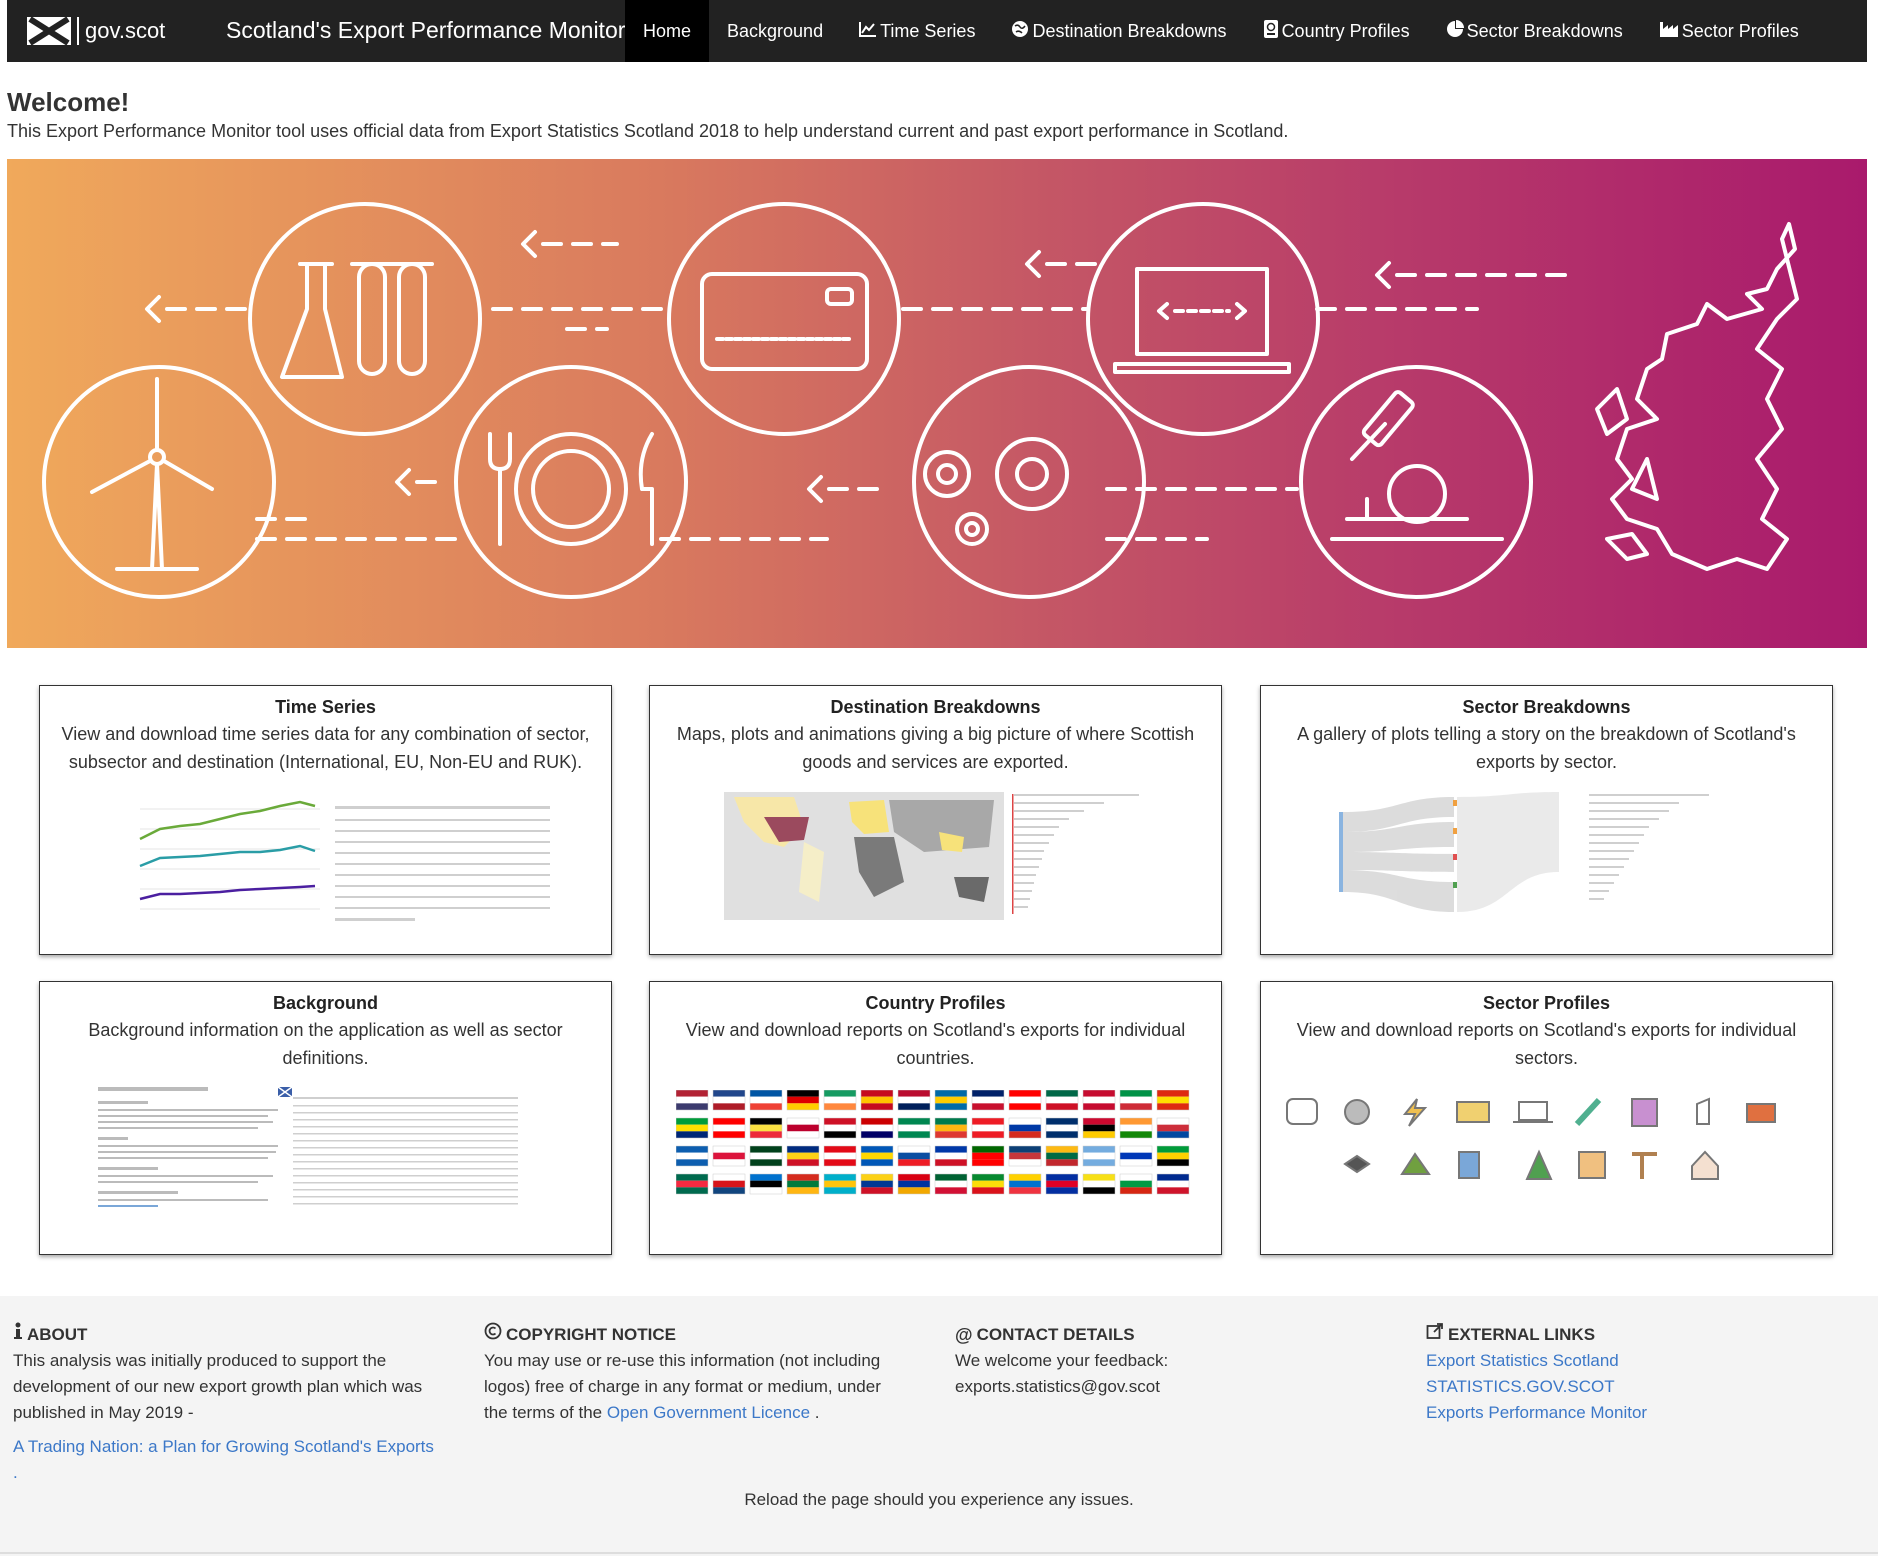 This screenshot has height=1556, width=1878. I want to click on time-series-thumbnail, so click(344, 860).